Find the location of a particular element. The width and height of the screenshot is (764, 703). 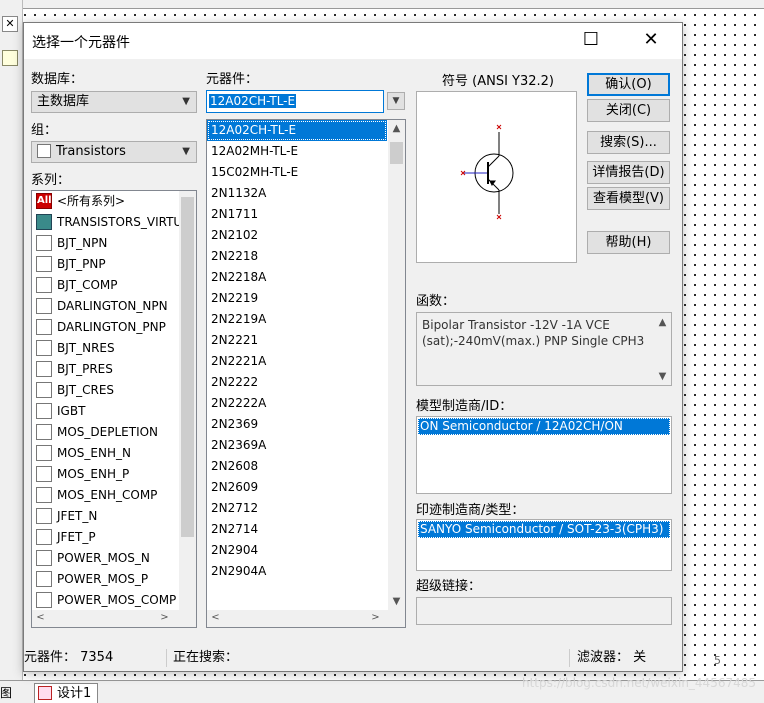

list-item: 2N2102 is located at coordinates (297, 235).